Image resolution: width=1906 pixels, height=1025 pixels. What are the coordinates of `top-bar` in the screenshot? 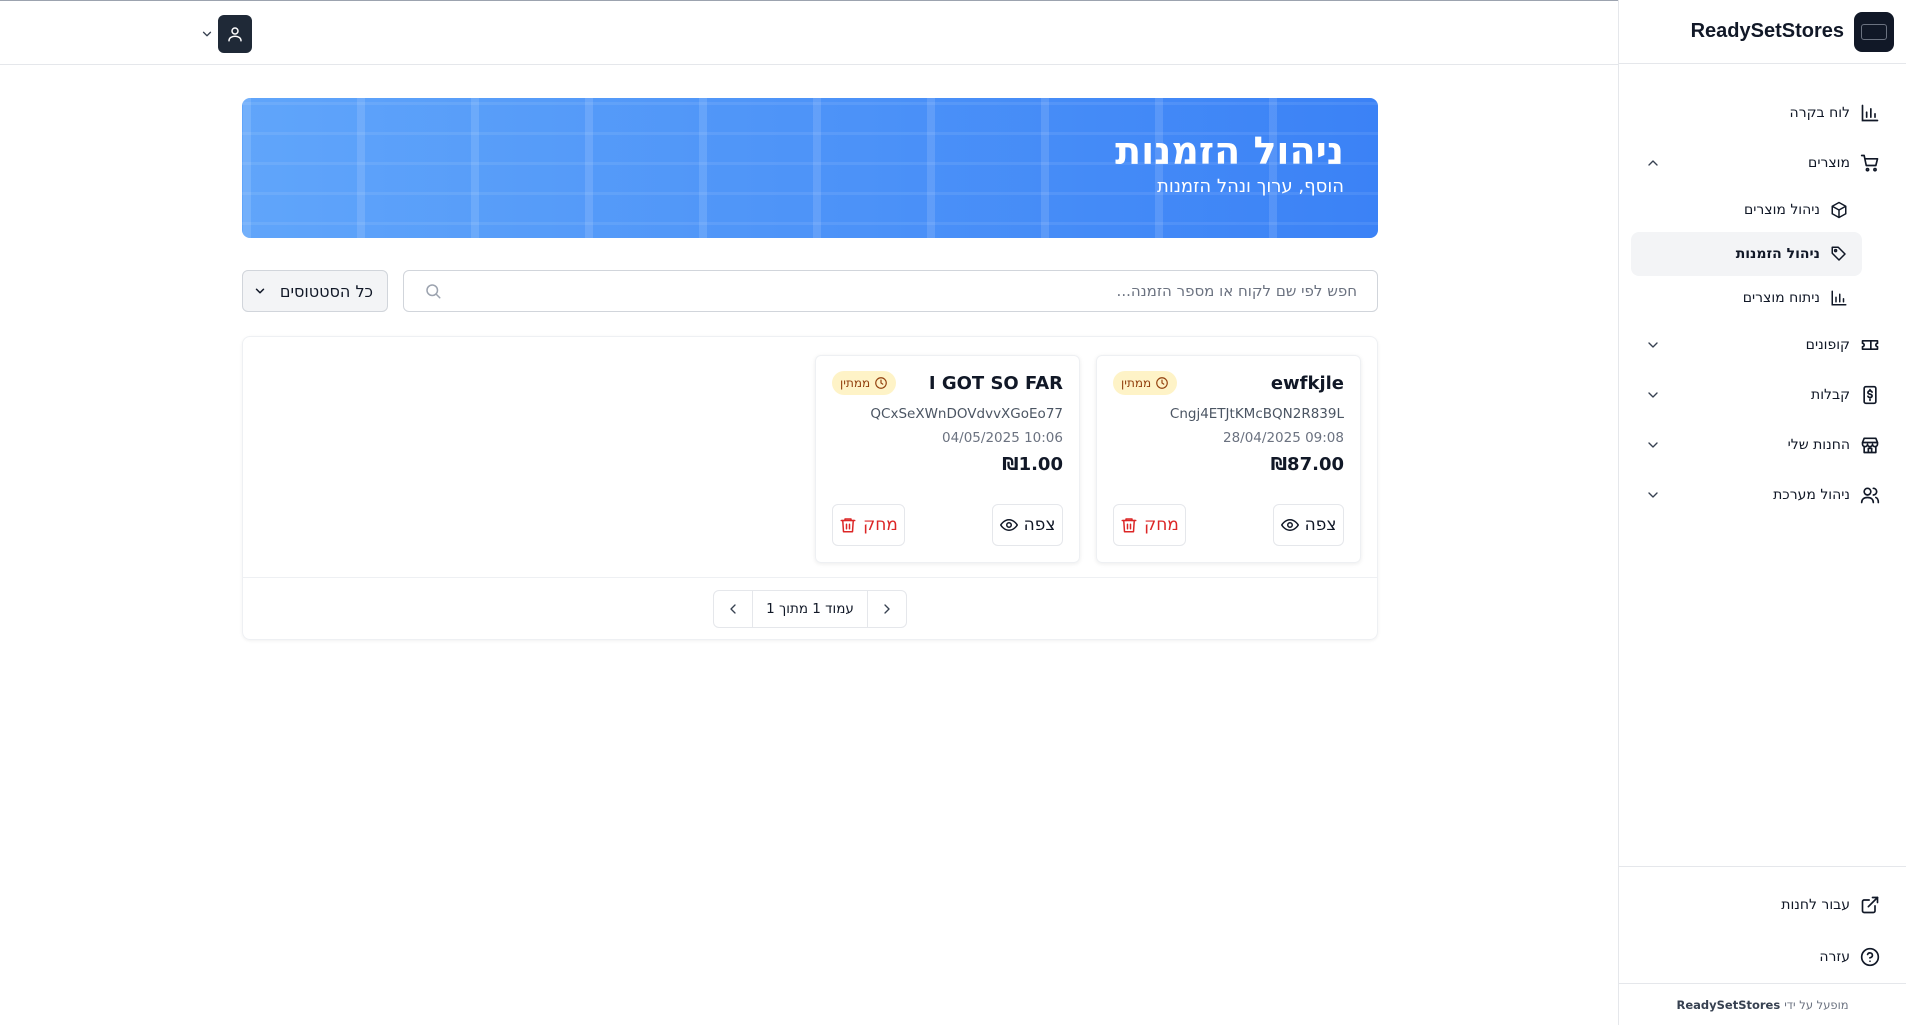 It's located at (809, 32).